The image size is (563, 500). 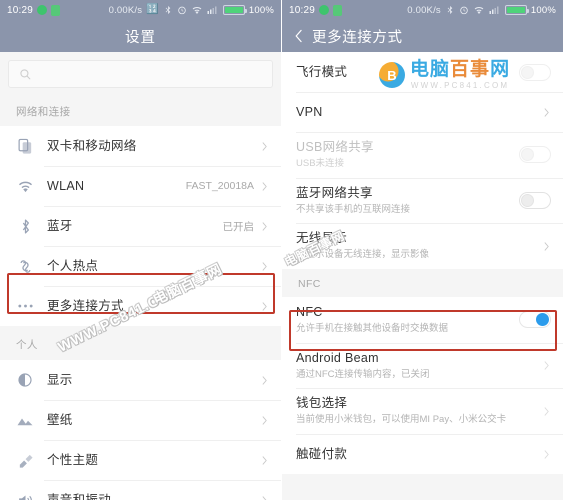 I want to click on status-bar: 10:29 0.00K/s 100%, so click(x=422, y=10).